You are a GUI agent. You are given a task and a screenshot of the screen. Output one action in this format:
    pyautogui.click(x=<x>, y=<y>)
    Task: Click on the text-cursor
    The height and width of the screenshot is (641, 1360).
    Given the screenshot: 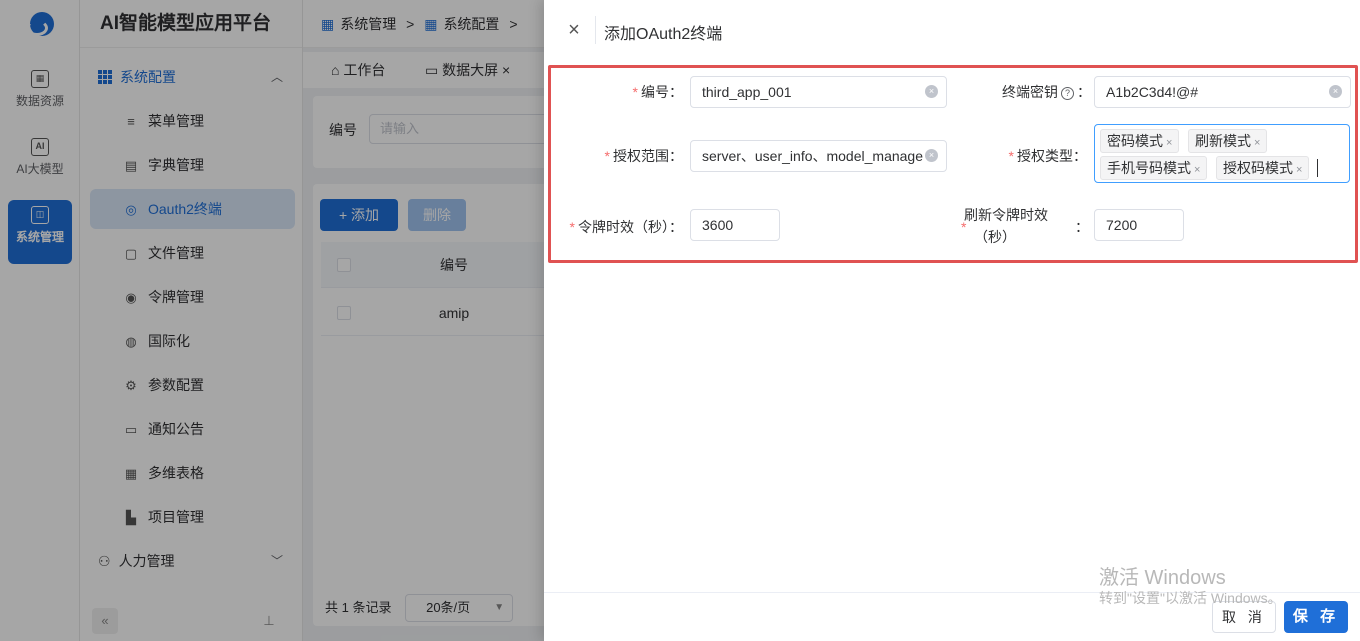 What is the action you would take?
    pyautogui.click(x=1317, y=168)
    